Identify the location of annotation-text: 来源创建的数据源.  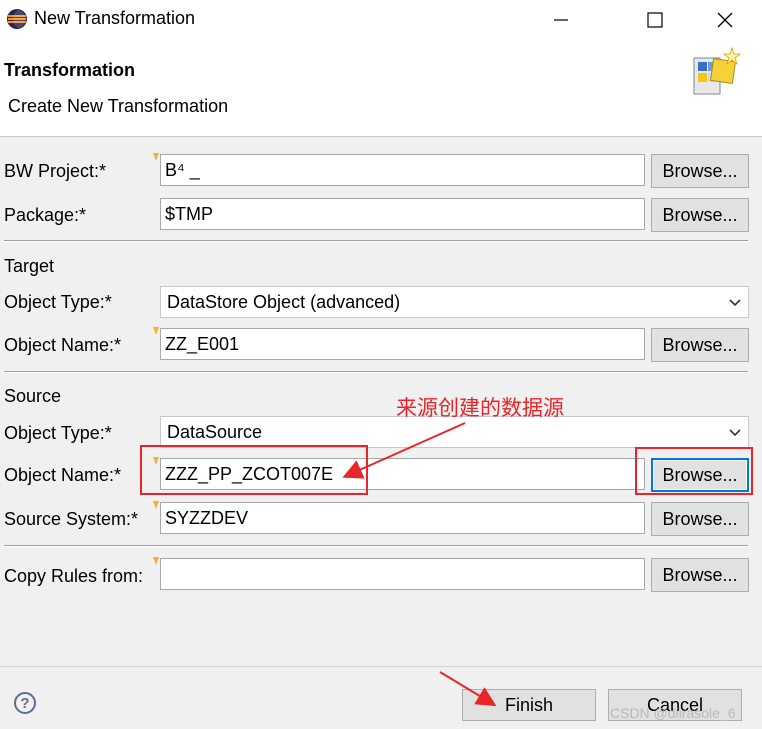
(480, 408).